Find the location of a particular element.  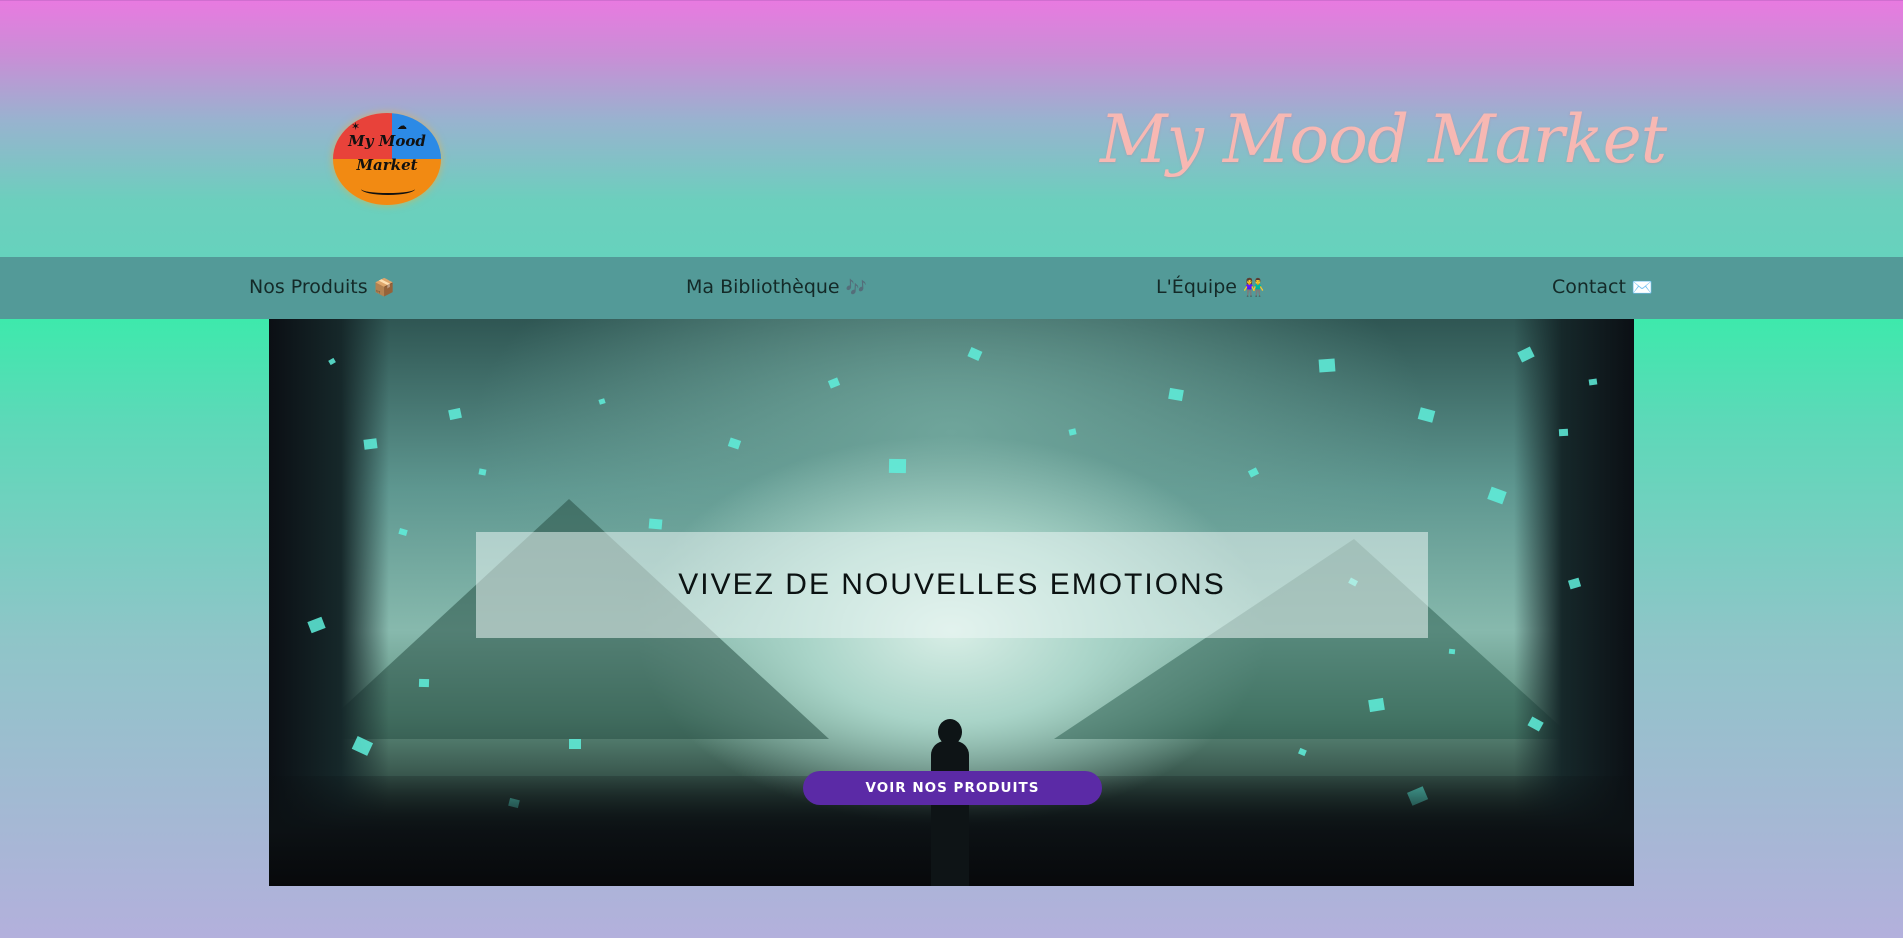

site-logo: ✶ ☁ My Mood Market is located at coordinates (387, 159).